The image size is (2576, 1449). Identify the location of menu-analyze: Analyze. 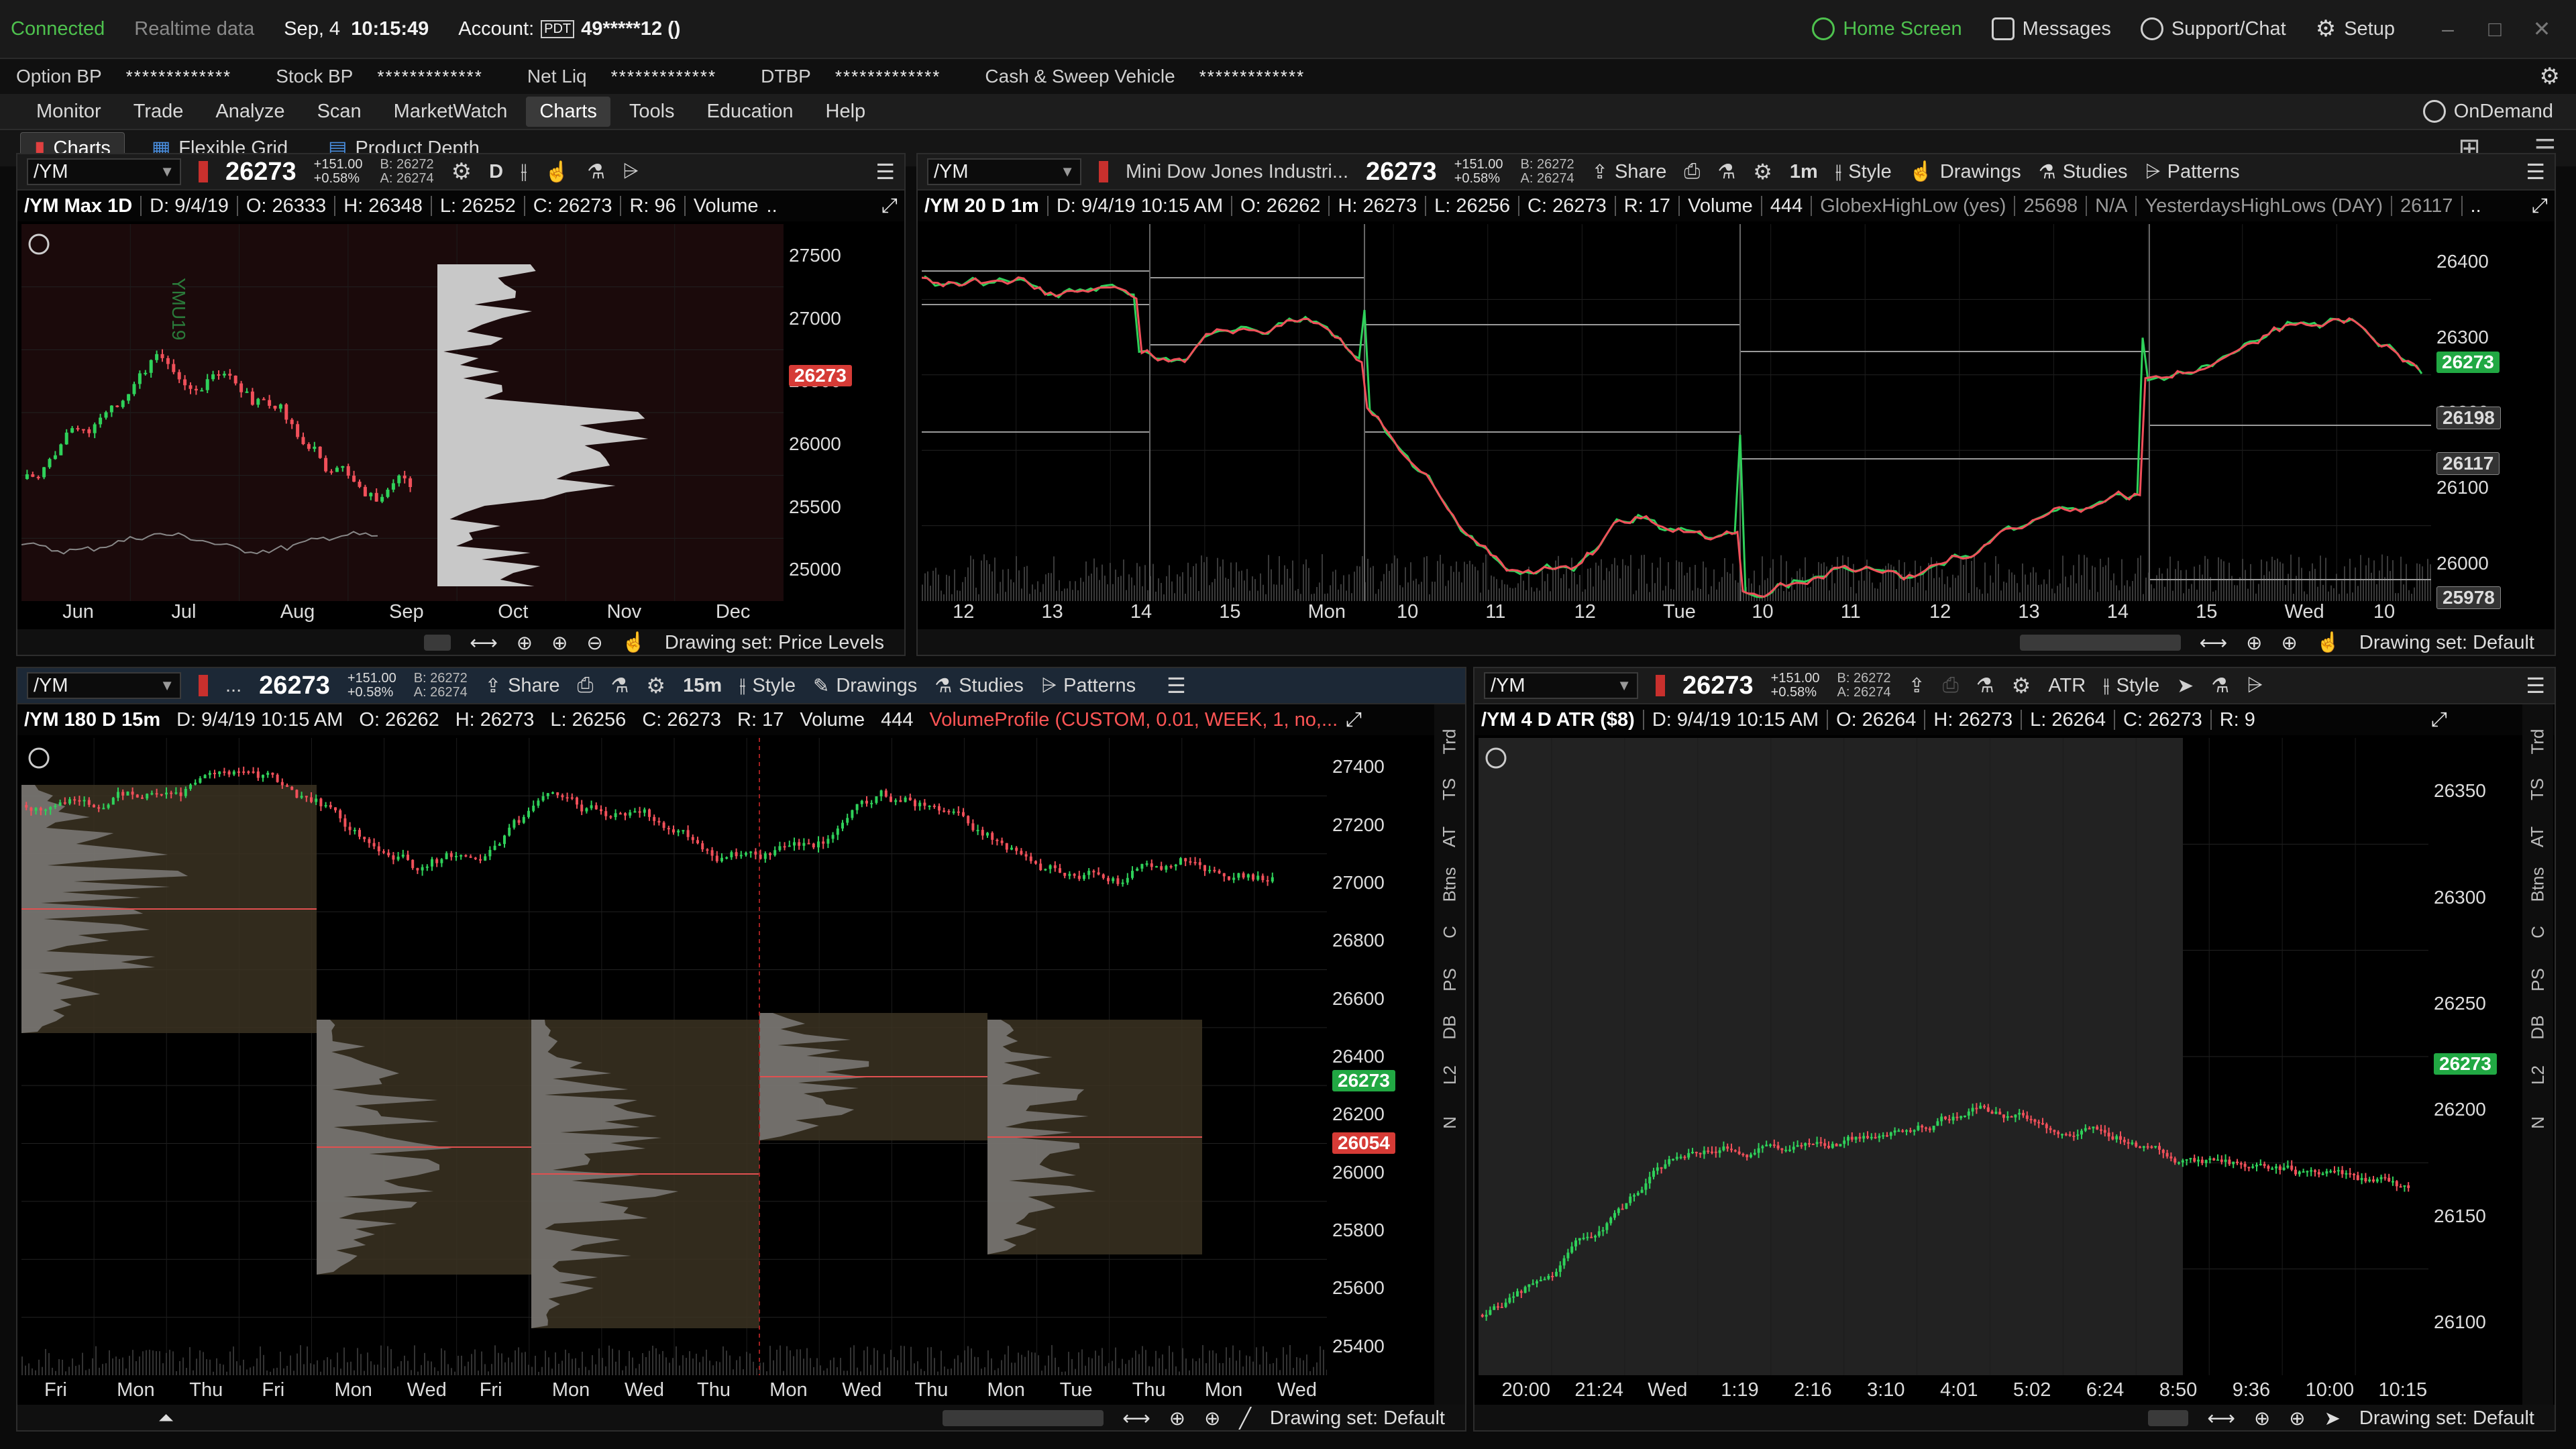
(250, 112).